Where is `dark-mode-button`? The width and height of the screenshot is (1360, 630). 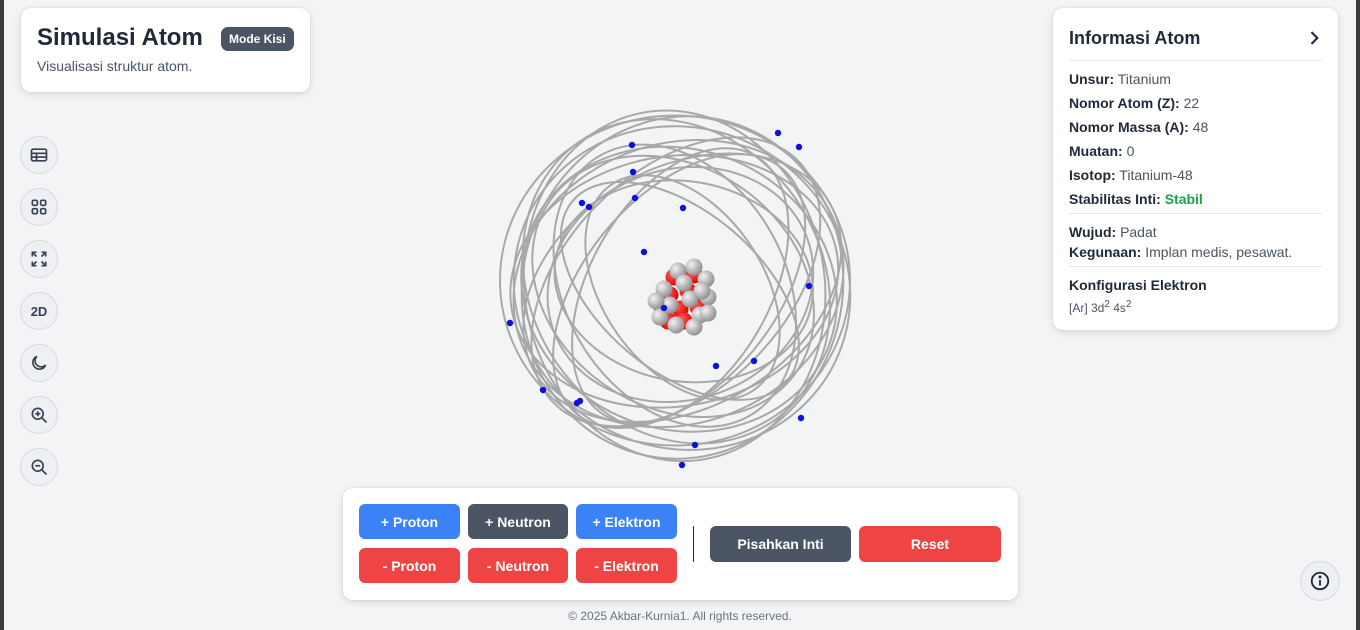
dark-mode-button is located at coordinates (39, 363).